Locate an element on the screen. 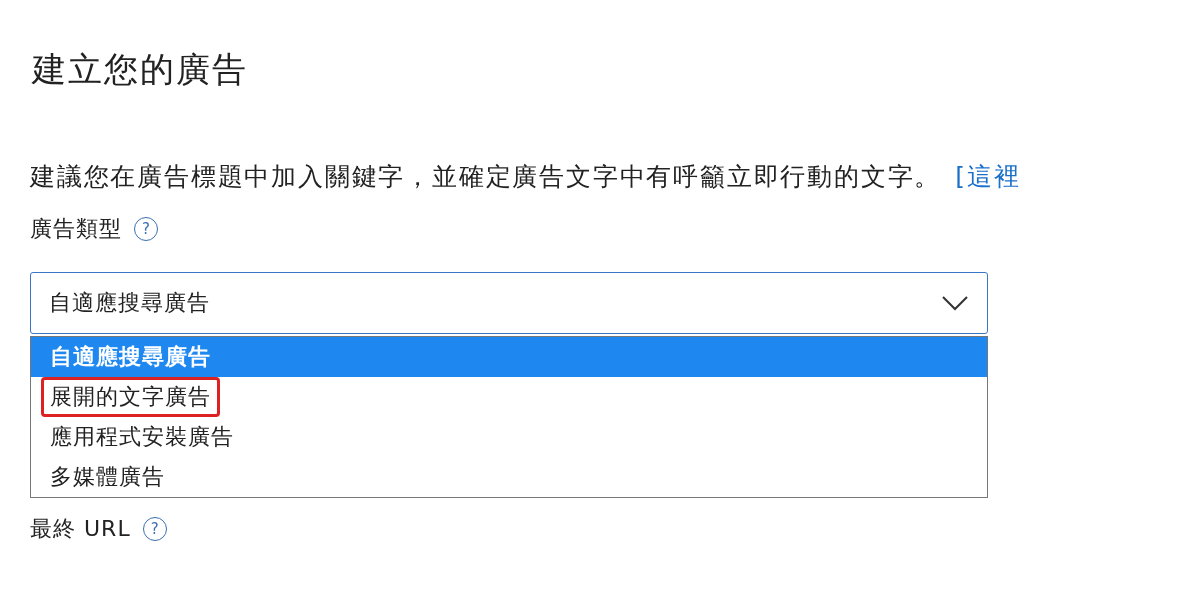  dropdown-option: 多媒體廣告 is located at coordinates (509, 477).